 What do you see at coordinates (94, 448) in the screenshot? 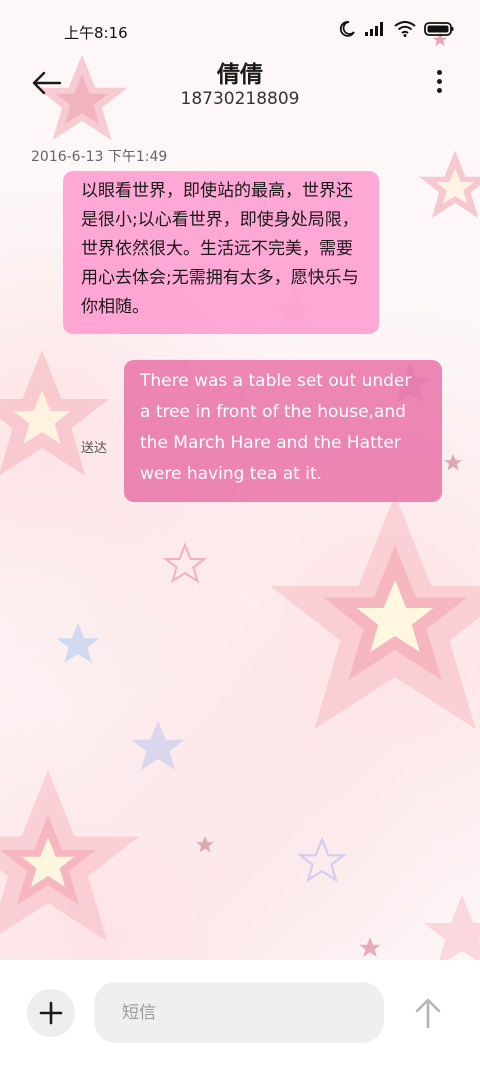
I see `delivery-status: 送达` at bounding box center [94, 448].